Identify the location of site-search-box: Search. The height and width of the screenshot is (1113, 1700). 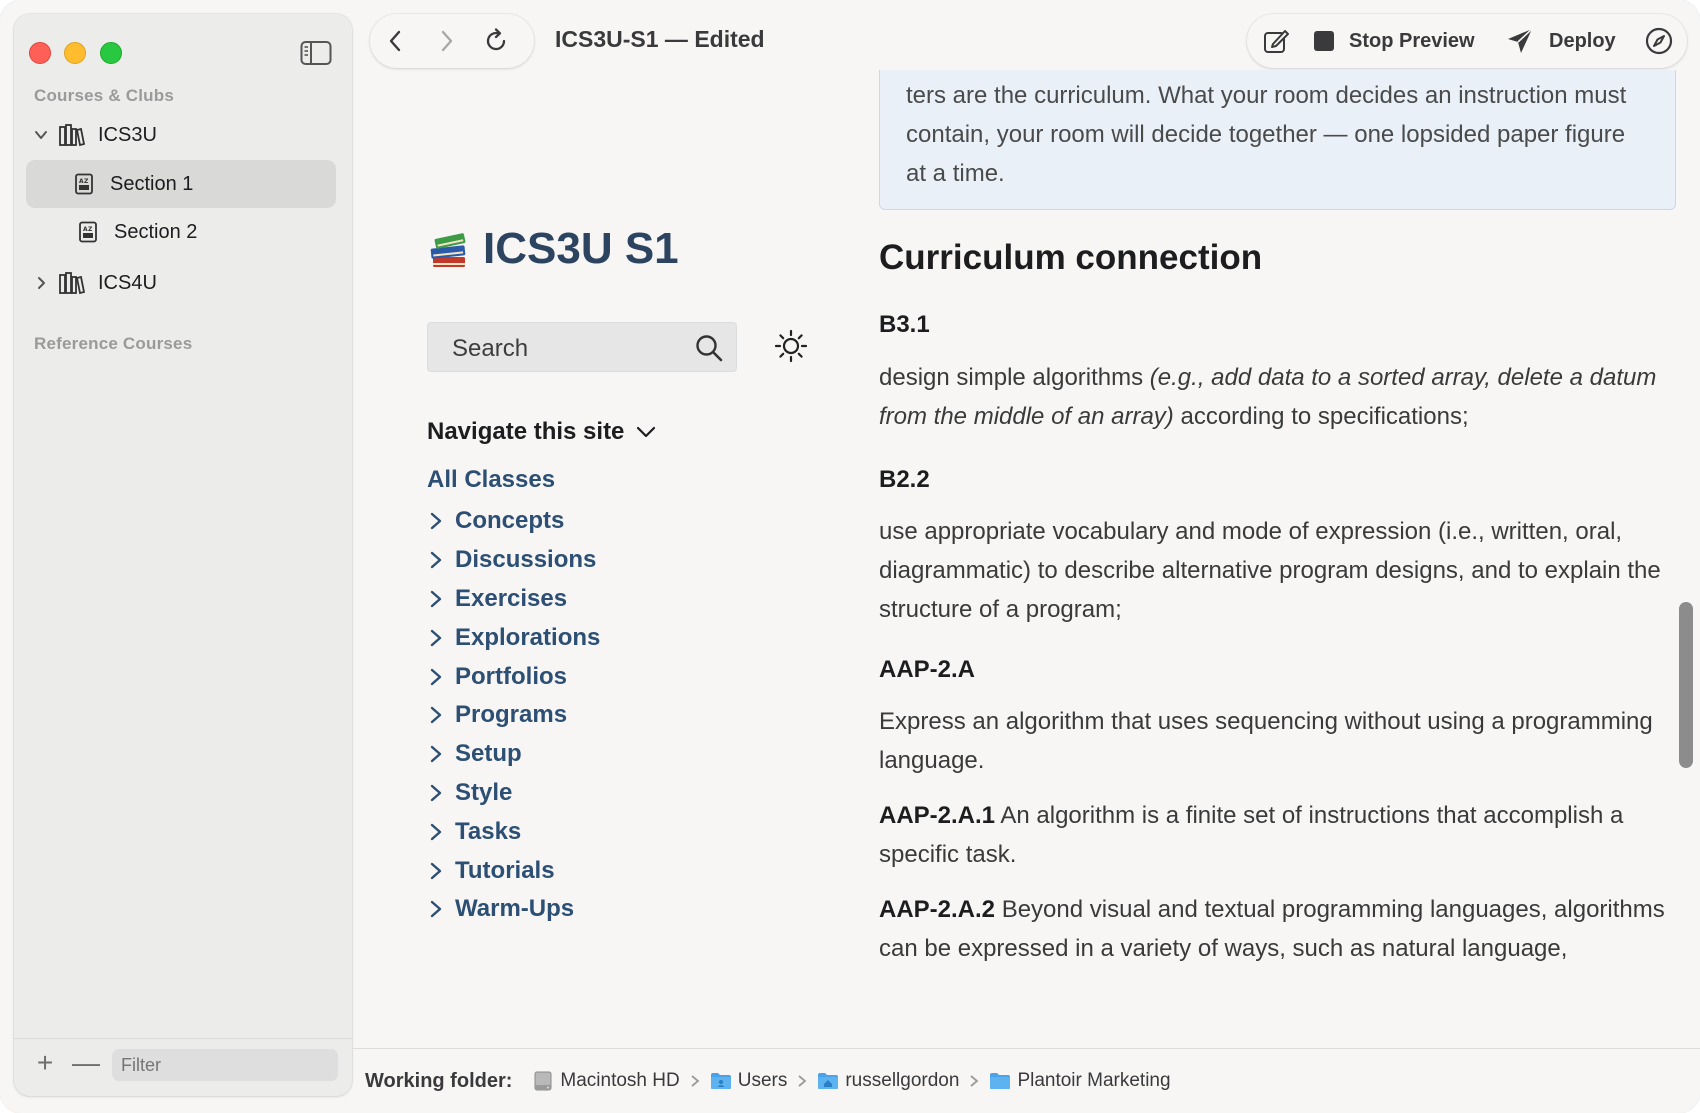
(582, 347).